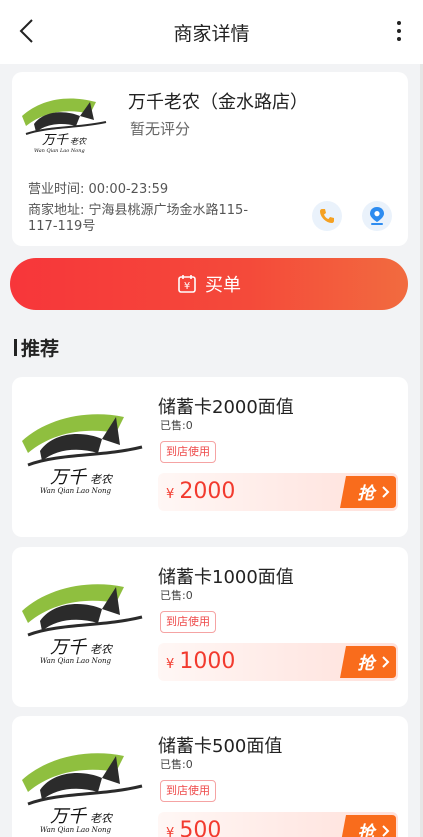 This screenshot has height=837, width=423. Describe the element at coordinates (64, 126) in the screenshot. I see `shop-logo: 万千 老农 Wan Qian Lao Nong` at that location.